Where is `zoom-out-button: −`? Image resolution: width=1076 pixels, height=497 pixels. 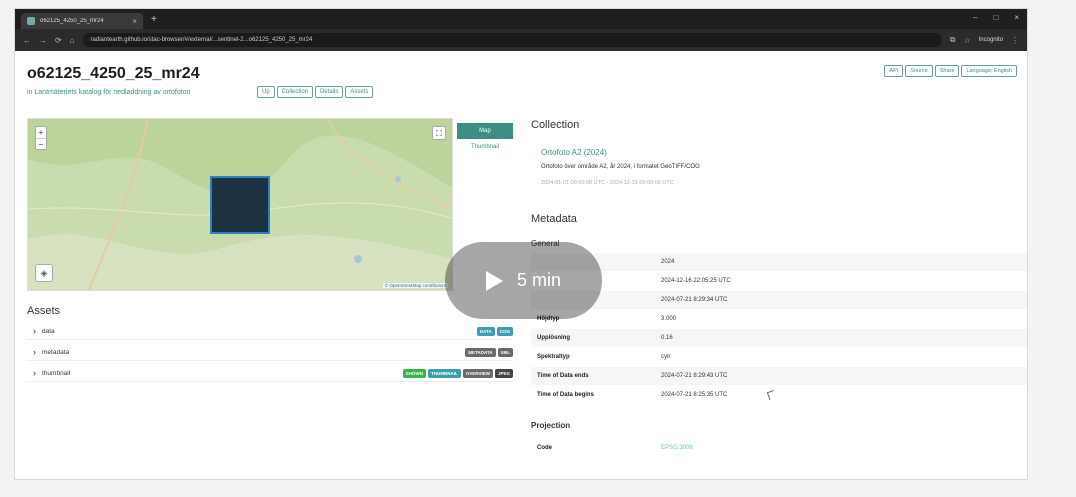
zoom-out-button: − is located at coordinates (41, 143).